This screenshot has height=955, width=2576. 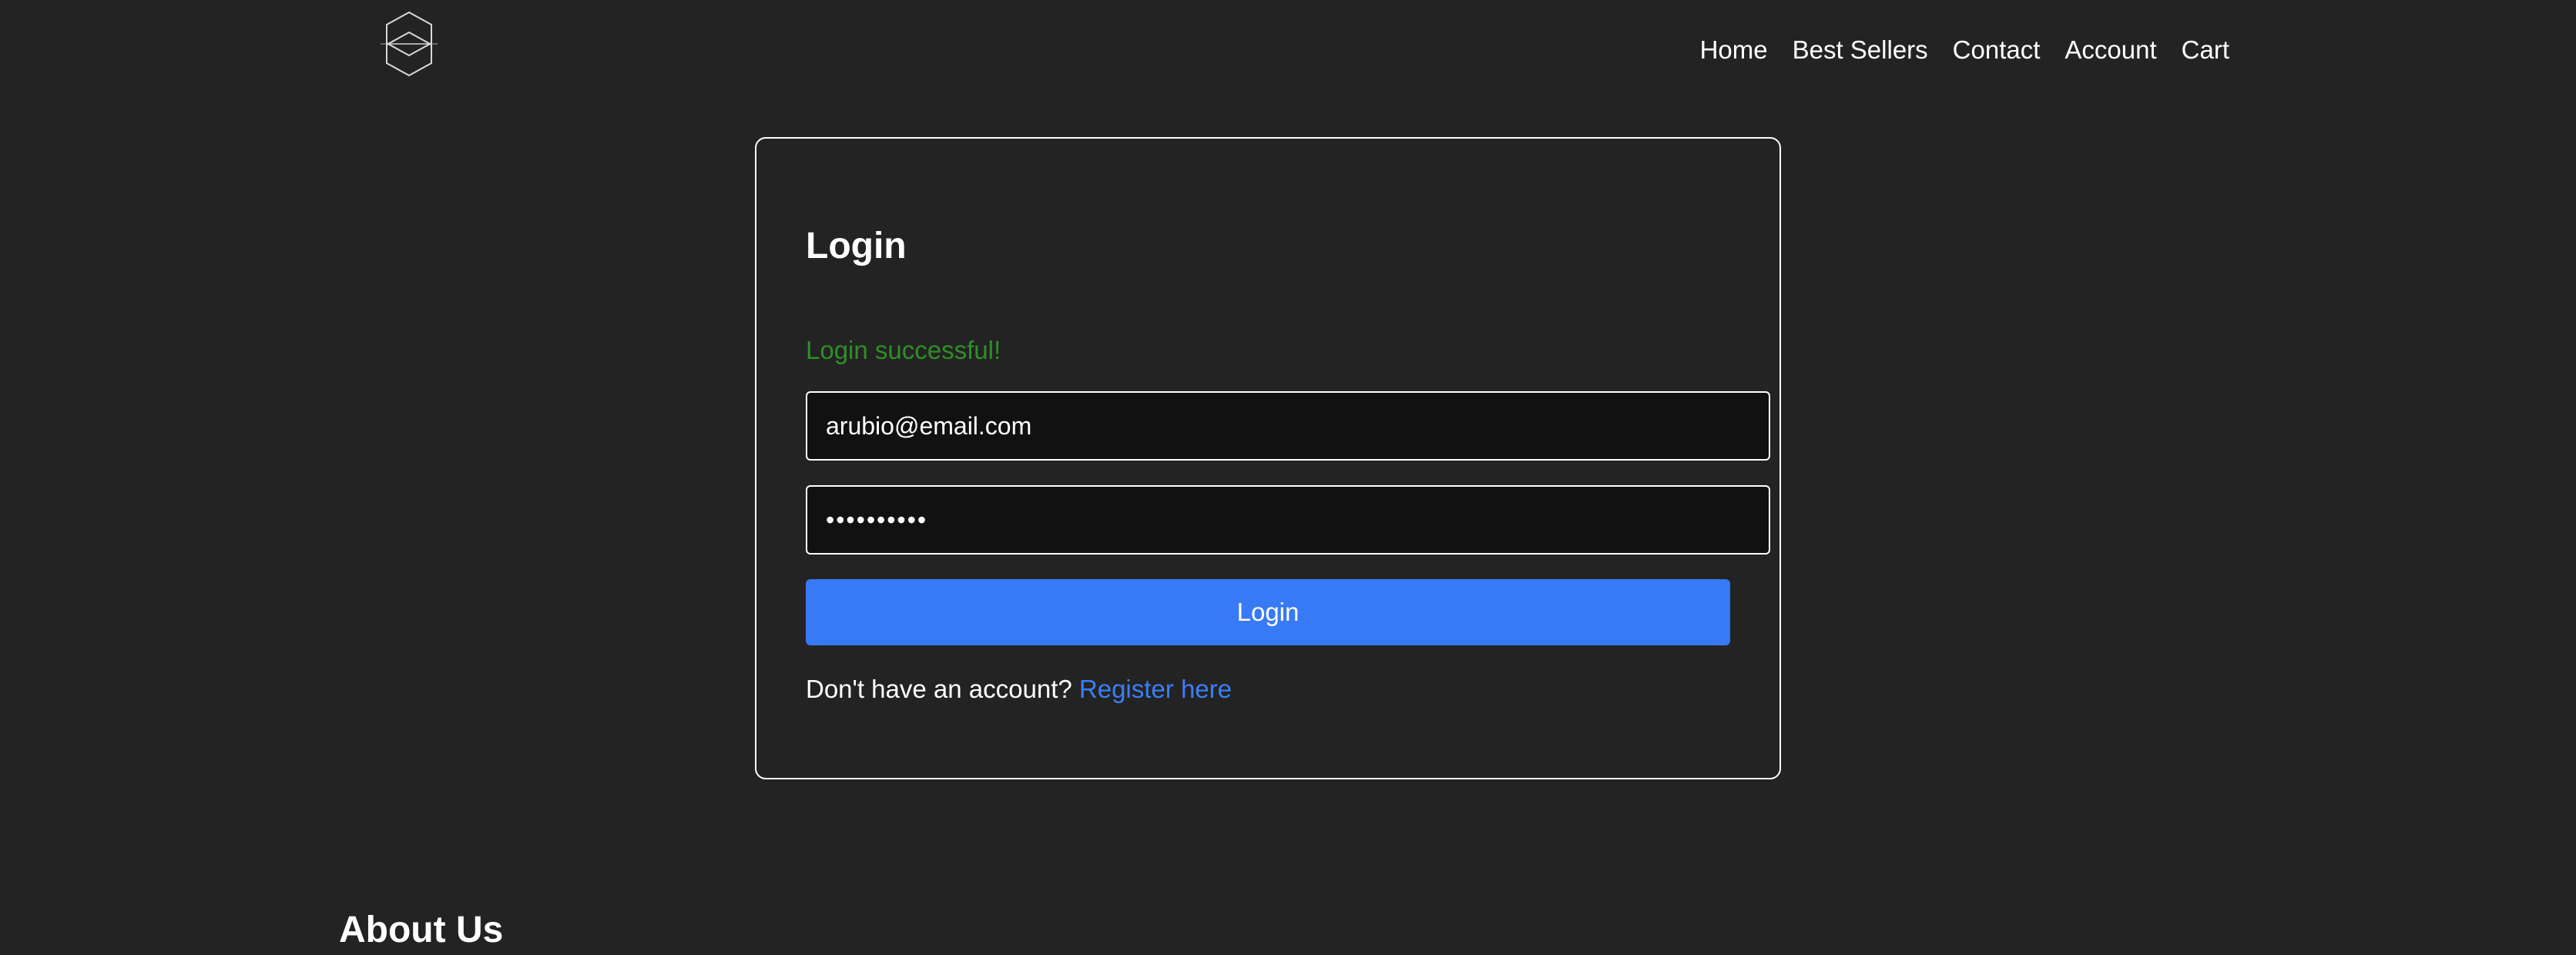 What do you see at coordinates (1734, 50) in the screenshot?
I see `nav-home-link: Home` at bounding box center [1734, 50].